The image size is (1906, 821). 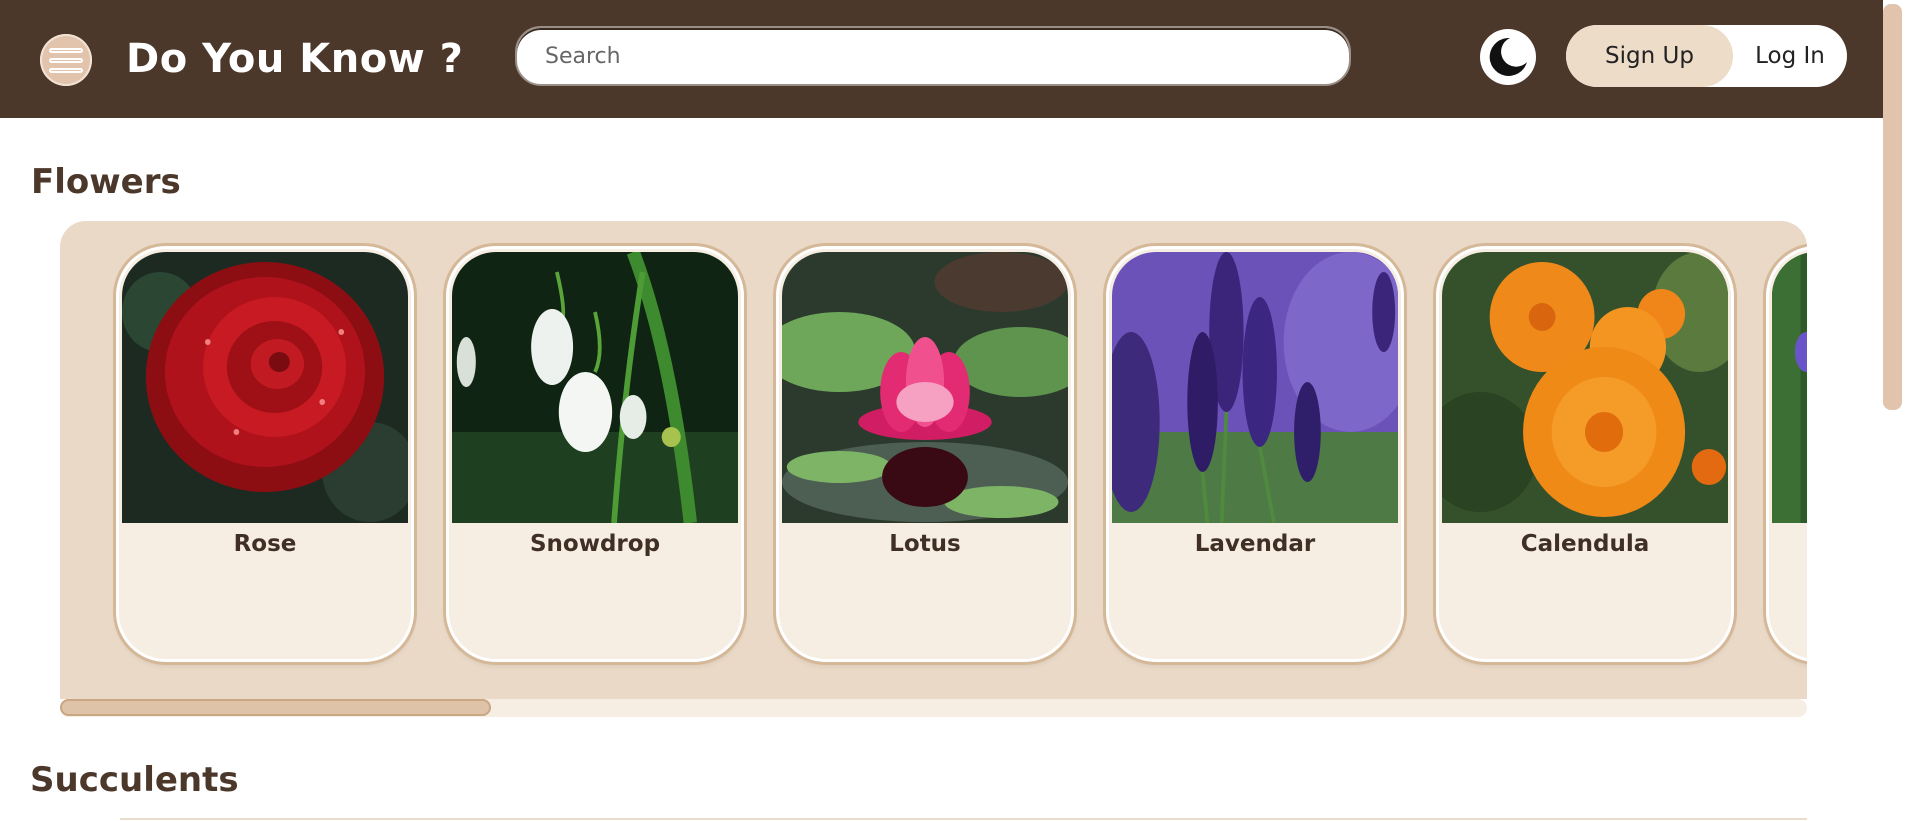 I want to click on card-partial, so click(x=1786, y=454).